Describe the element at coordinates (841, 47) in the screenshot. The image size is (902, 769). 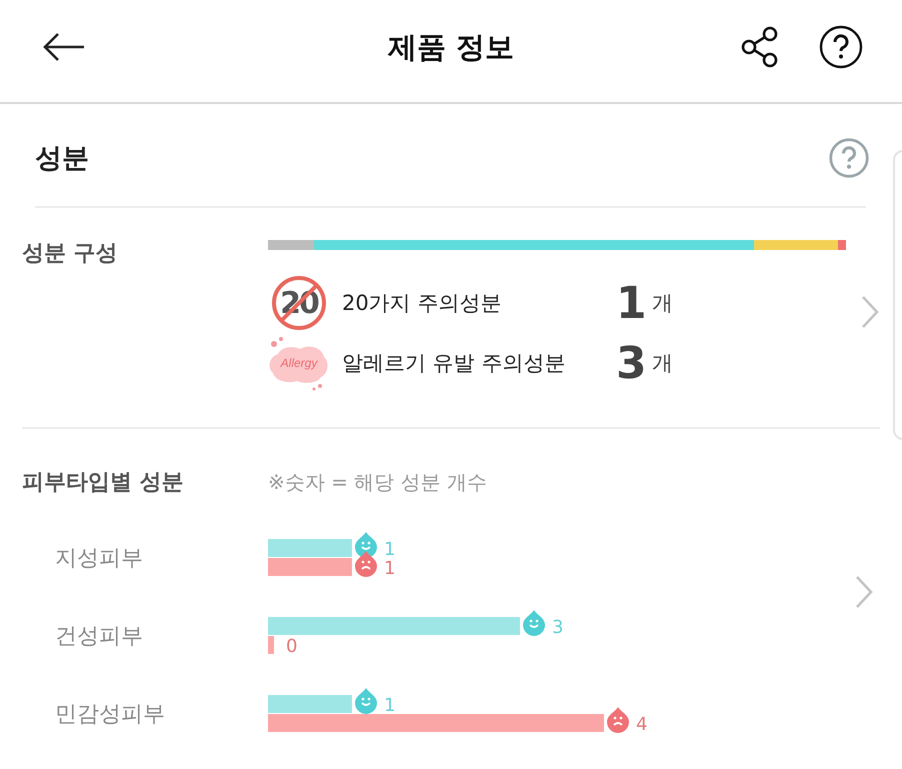
I see `help-icon` at that location.